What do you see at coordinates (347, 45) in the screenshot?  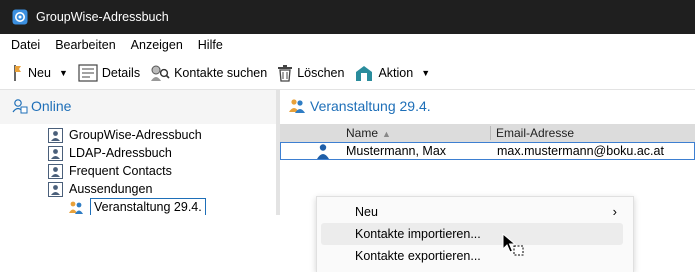 I see `menu-bar: Datei Bearbeiten Anzeigen Hilfe` at bounding box center [347, 45].